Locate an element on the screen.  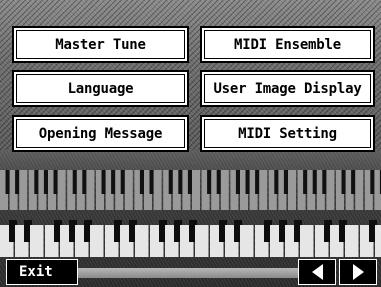
next-page-button is located at coordinates (358, 272).